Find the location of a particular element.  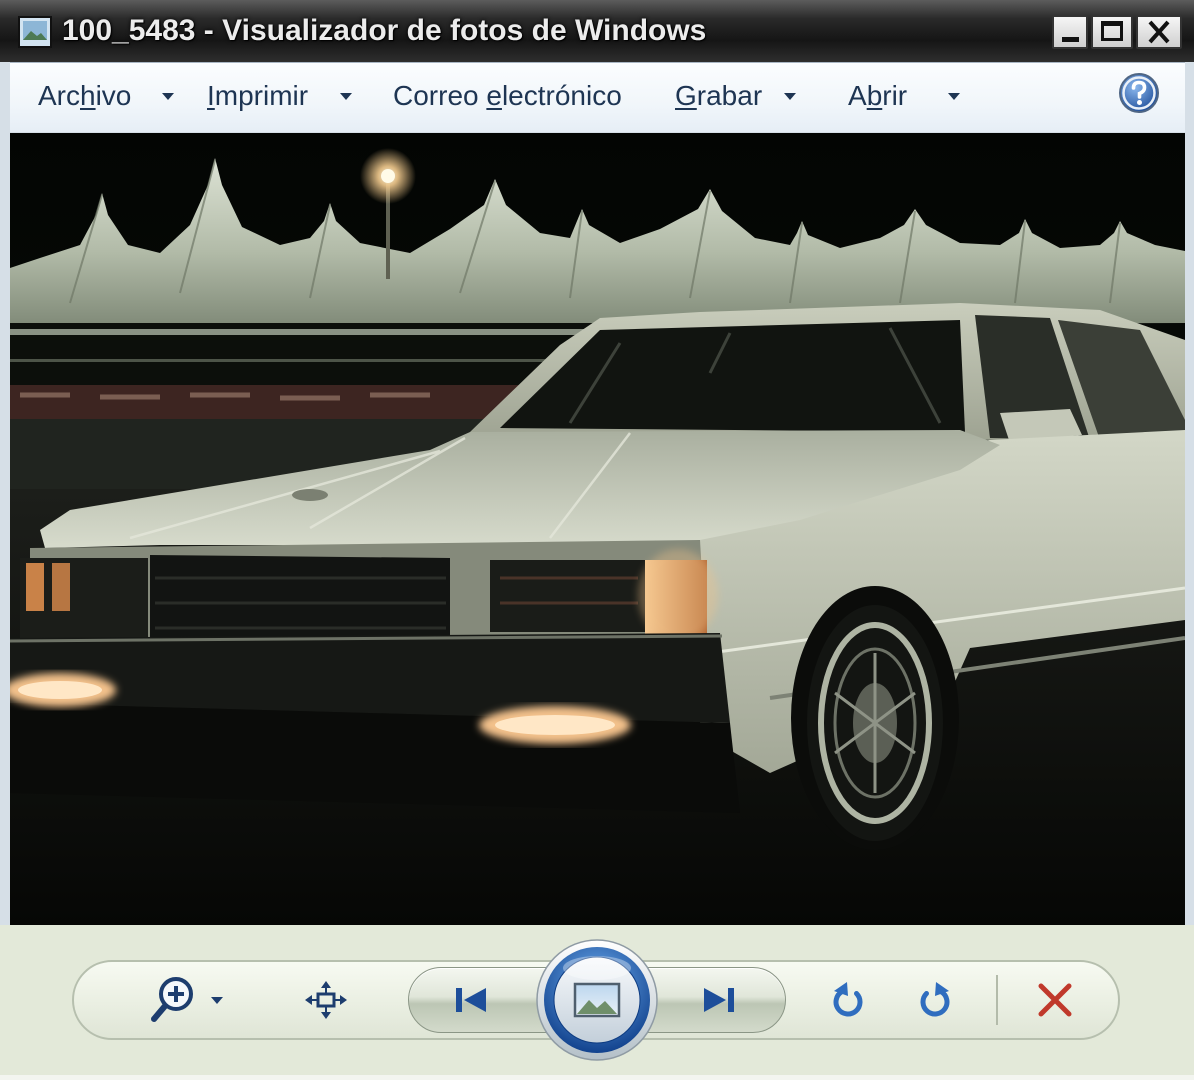

rotate-counterclockwise-icon is located at coordinates (848, 999).